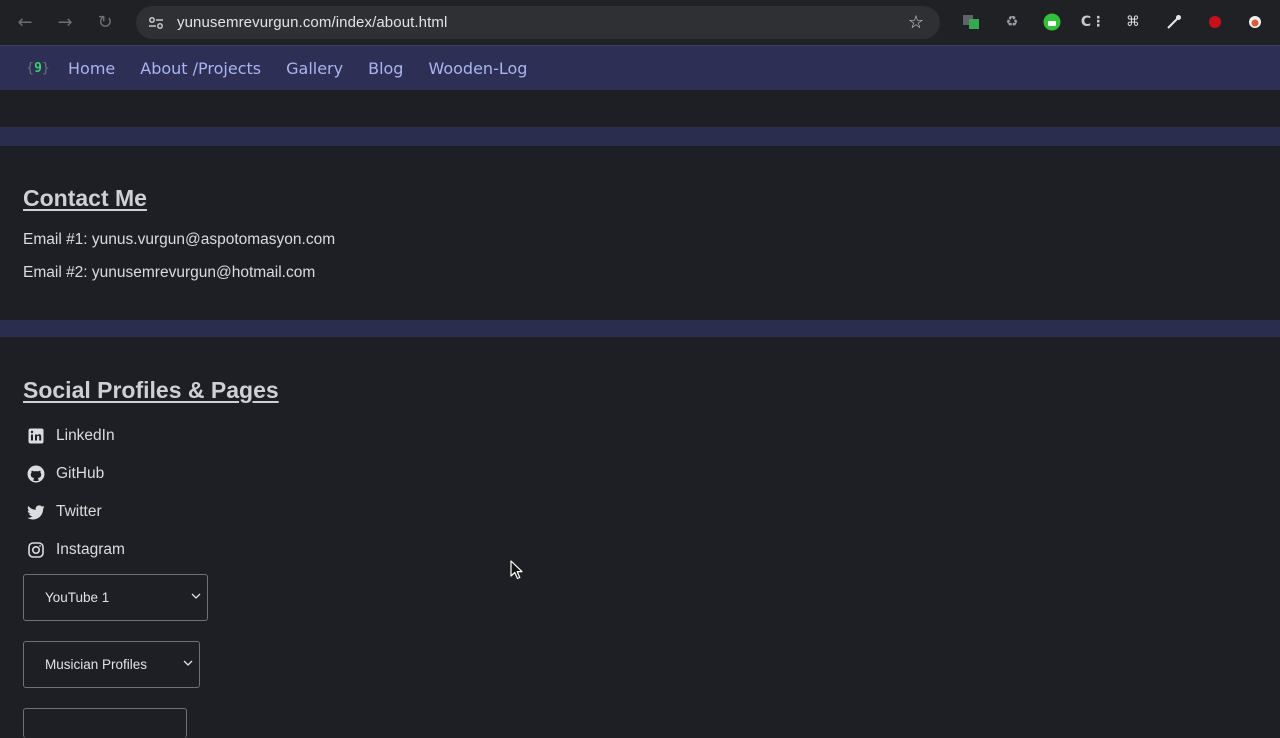 The width and height of the screenshot is (1280, 738). I want to click on social-heading: Social Profiles & Pages, so click(151, 390).